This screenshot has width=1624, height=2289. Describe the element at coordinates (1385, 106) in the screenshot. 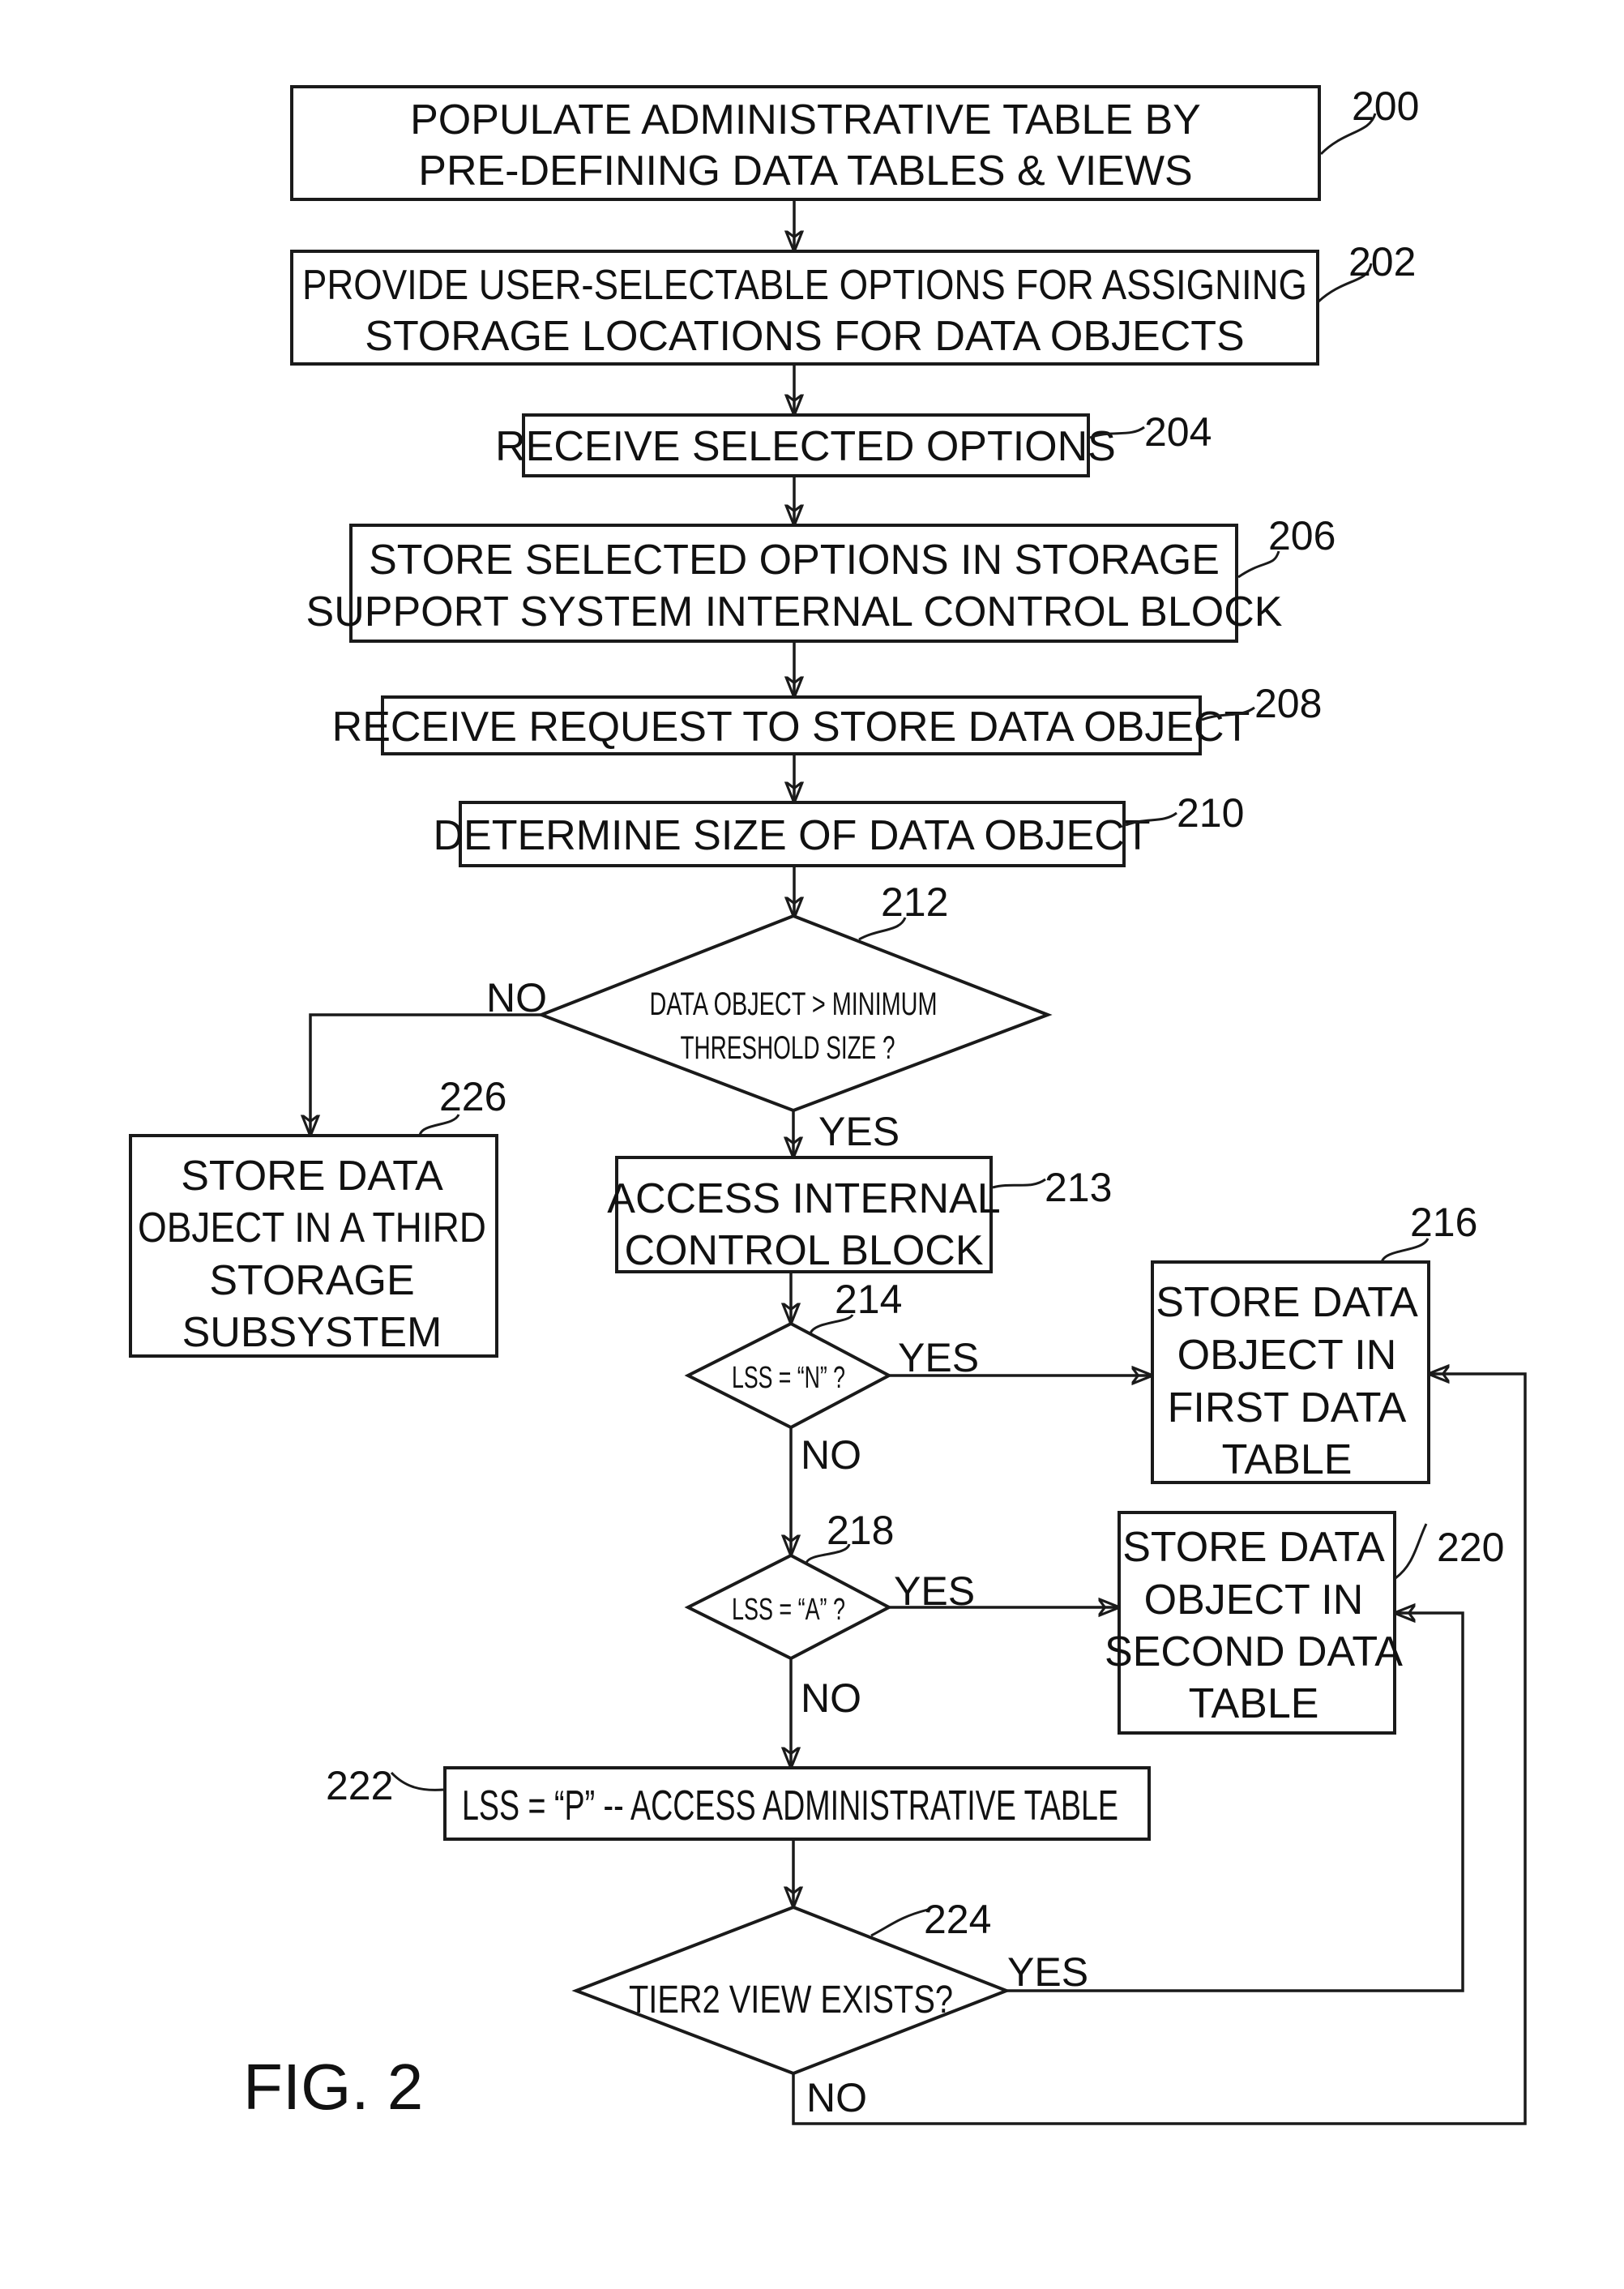

I see `step-200-ref: 200` at that location.